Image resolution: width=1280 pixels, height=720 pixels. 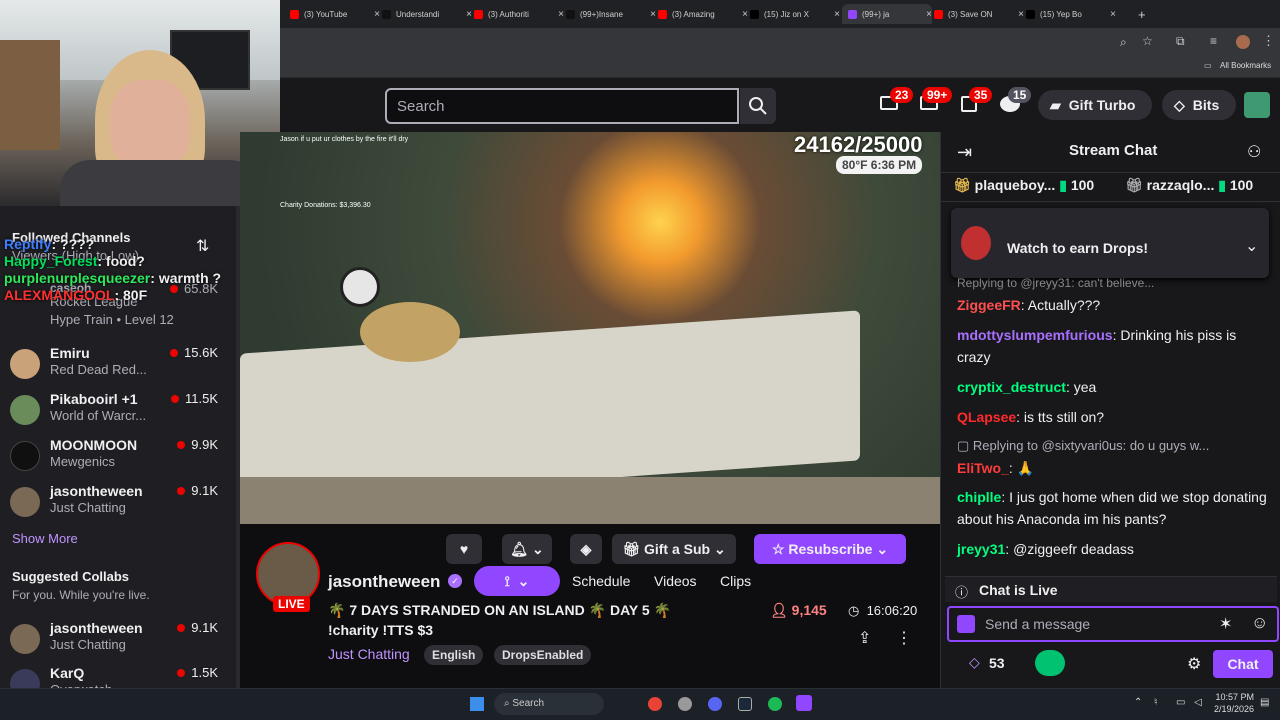 What do you see at coordinates (1194, 664) in the screenshot?
I see `settings-gear-icon: ⚙` at bounding box center [1194, 664].